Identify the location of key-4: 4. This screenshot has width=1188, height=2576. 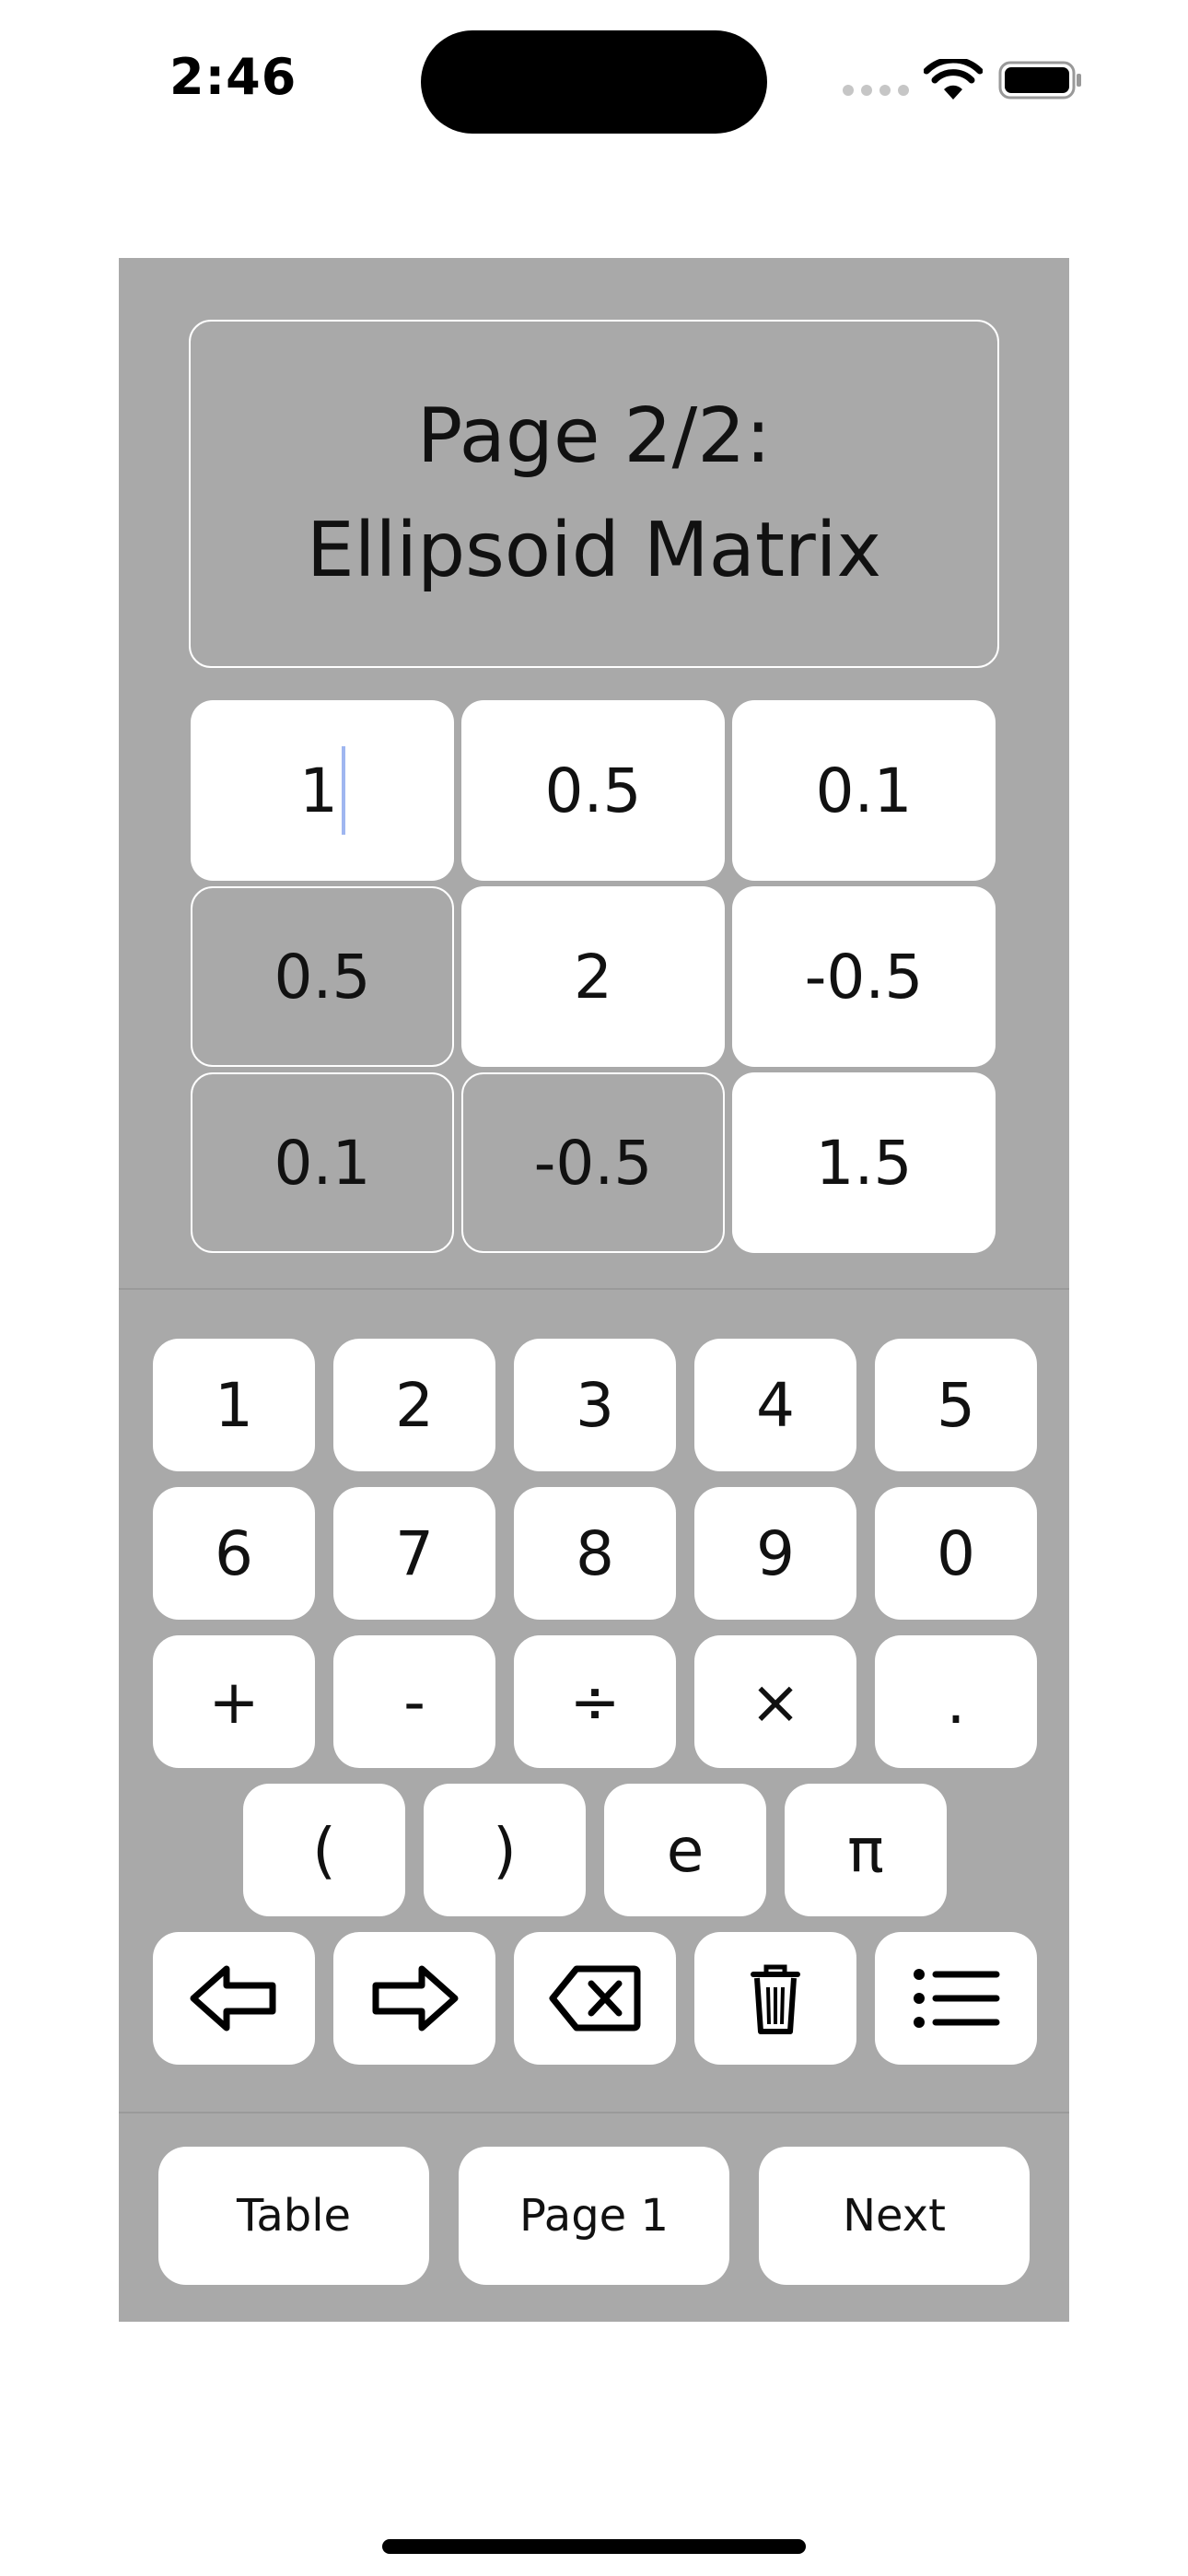
(775, 1405).